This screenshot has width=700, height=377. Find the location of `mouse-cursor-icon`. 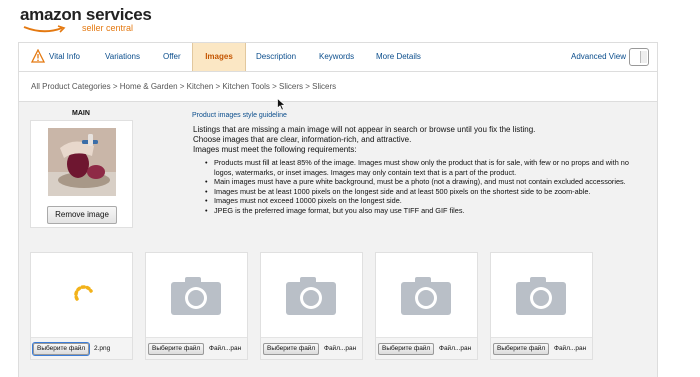

mouse-cursor-icon is located at coordinates (281, 104).